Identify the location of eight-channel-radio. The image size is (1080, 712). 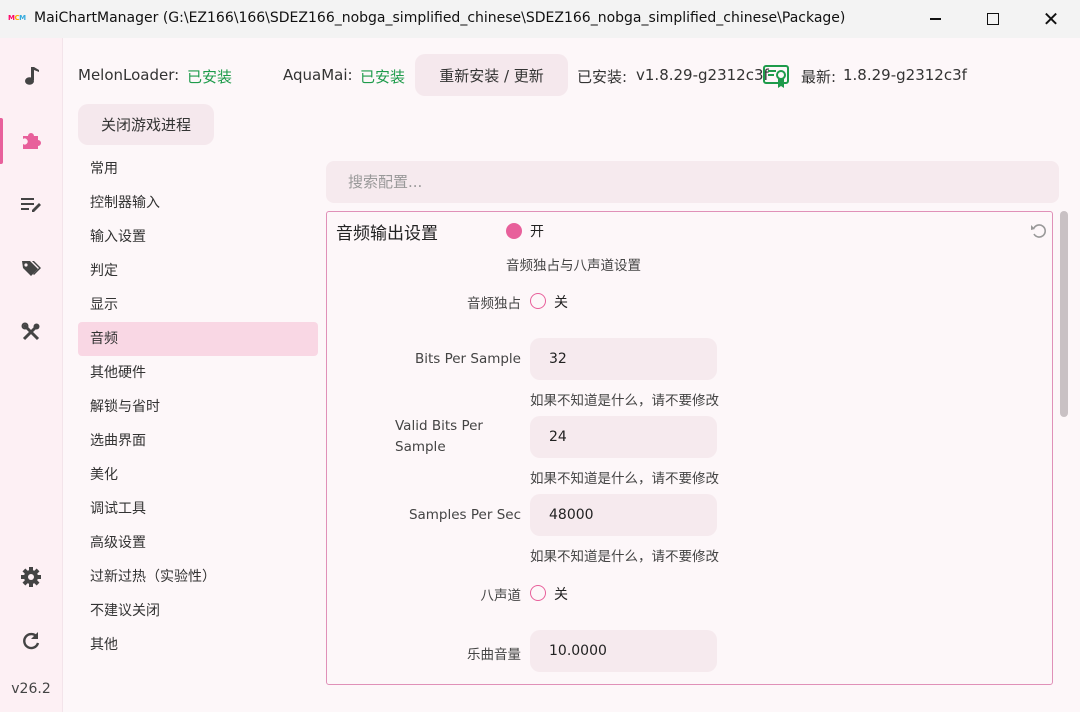
(538, 593).